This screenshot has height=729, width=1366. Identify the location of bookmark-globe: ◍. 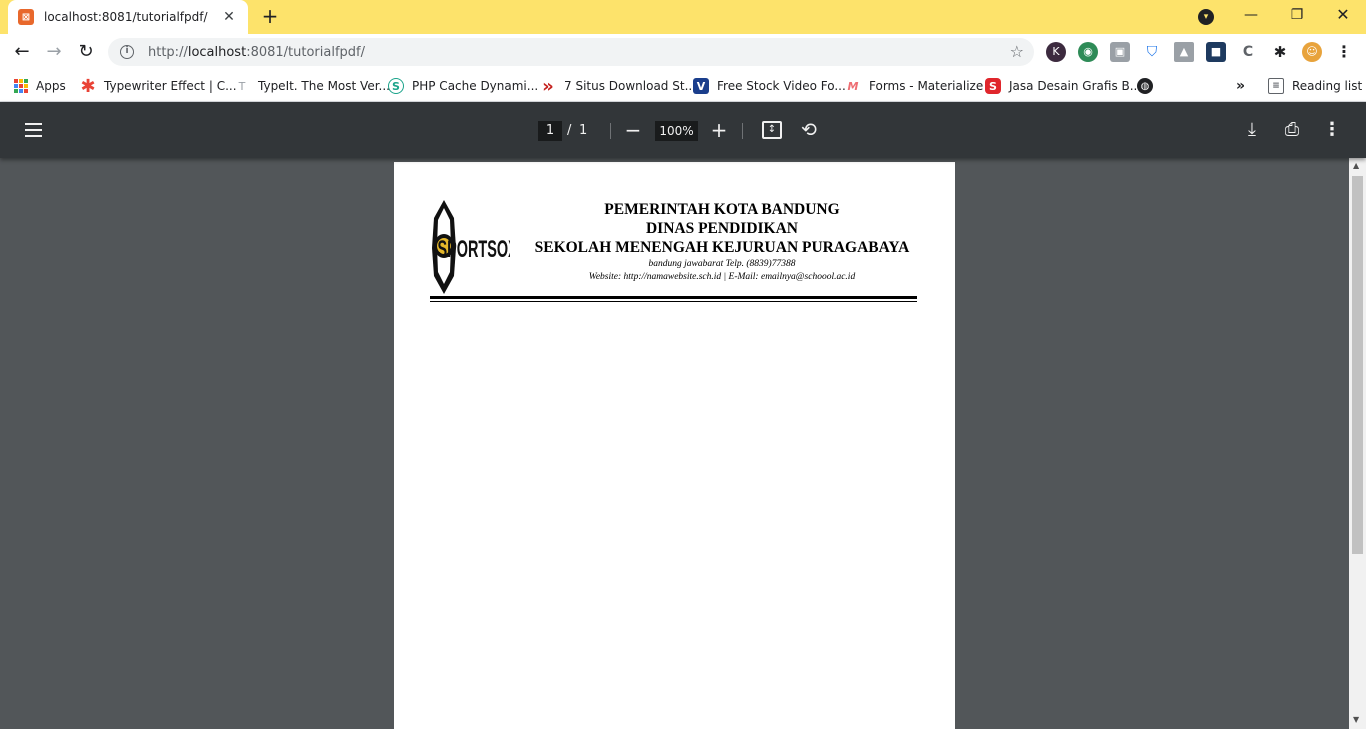
(1149, 86).